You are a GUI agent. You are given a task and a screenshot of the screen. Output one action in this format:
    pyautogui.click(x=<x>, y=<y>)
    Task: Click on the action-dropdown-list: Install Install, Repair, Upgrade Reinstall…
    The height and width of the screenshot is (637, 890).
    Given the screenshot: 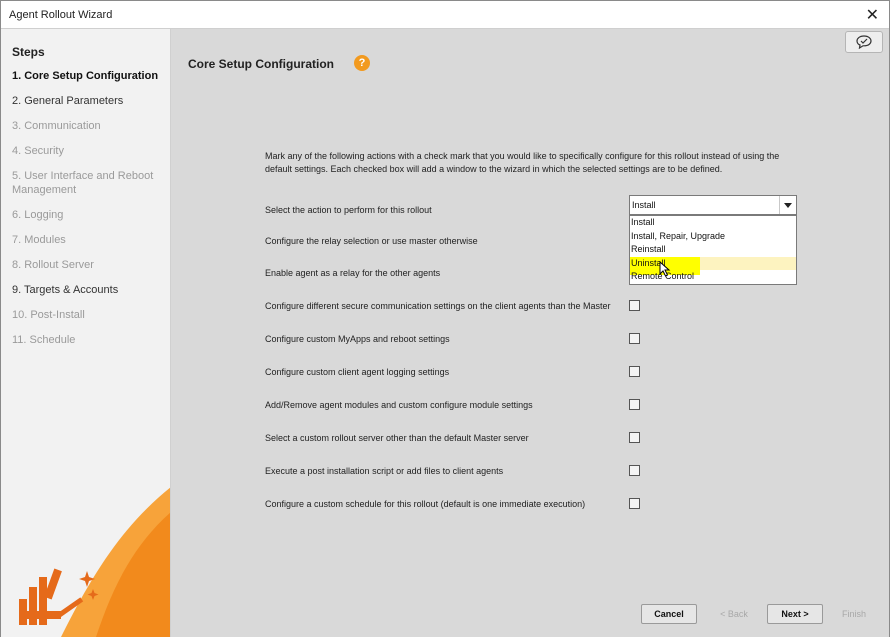 What is the action you would take?
    pyautogui.click(x=713, y=250)
    